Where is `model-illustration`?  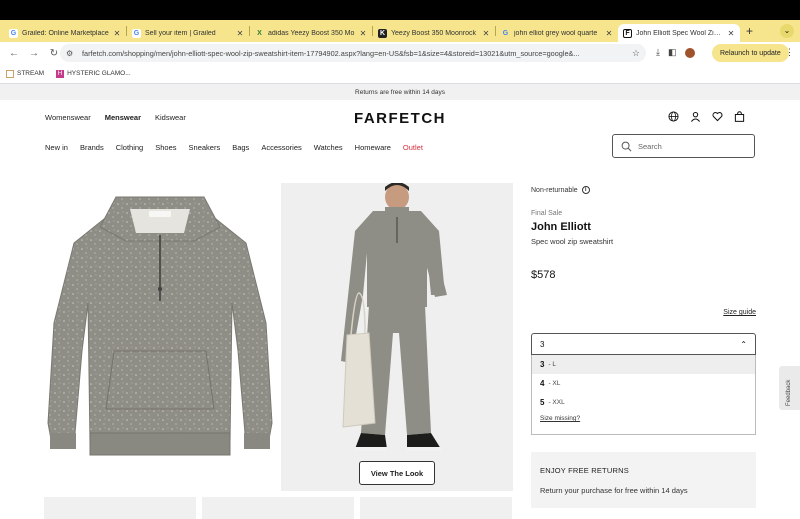
model-illustration is located at coordinates (394, 316).